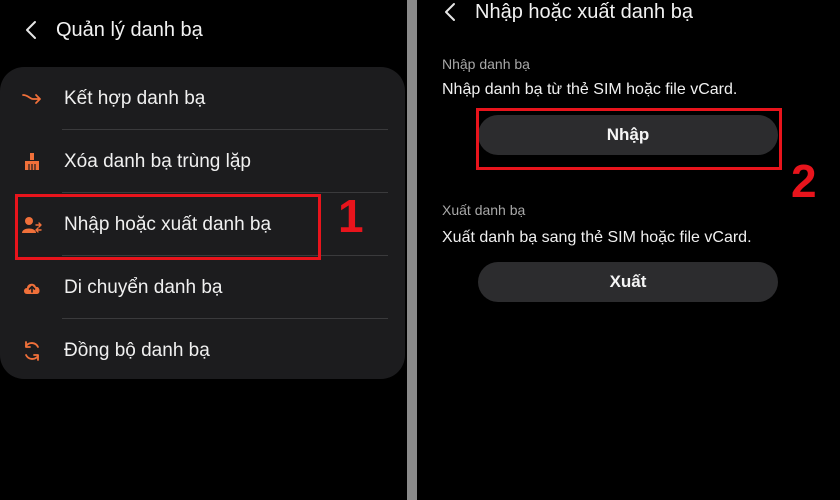 This screenshot has width=840, height=500. What do you see at coordinates (484, 210) in the screenshot?
I see `export-section-title: Xuất danh bạ` at bounding box center [484, 210].